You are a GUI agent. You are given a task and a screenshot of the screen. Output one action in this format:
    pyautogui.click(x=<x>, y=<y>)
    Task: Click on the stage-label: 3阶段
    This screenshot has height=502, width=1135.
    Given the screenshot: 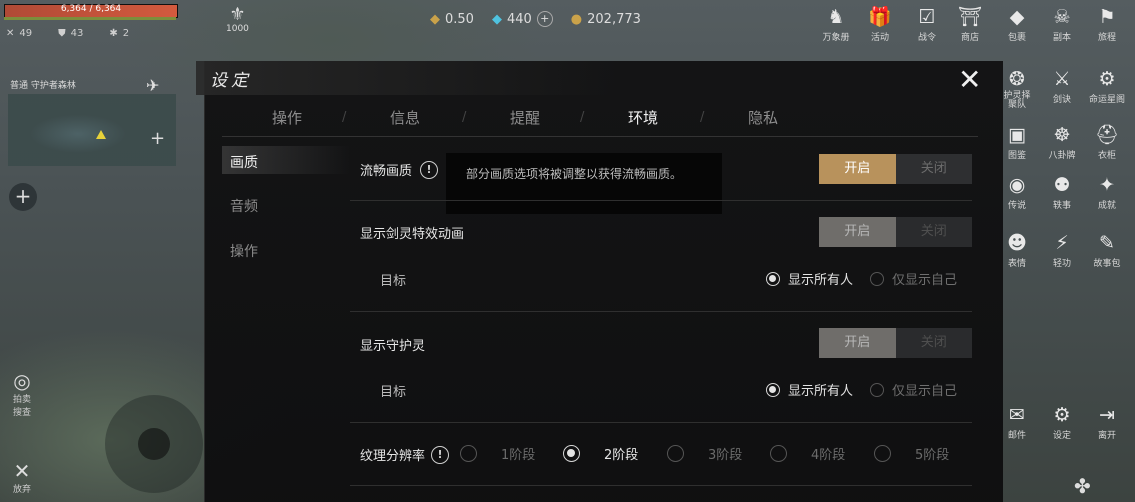 What is the action you would take?
    pyautogui.click(x=725, y=455)
    